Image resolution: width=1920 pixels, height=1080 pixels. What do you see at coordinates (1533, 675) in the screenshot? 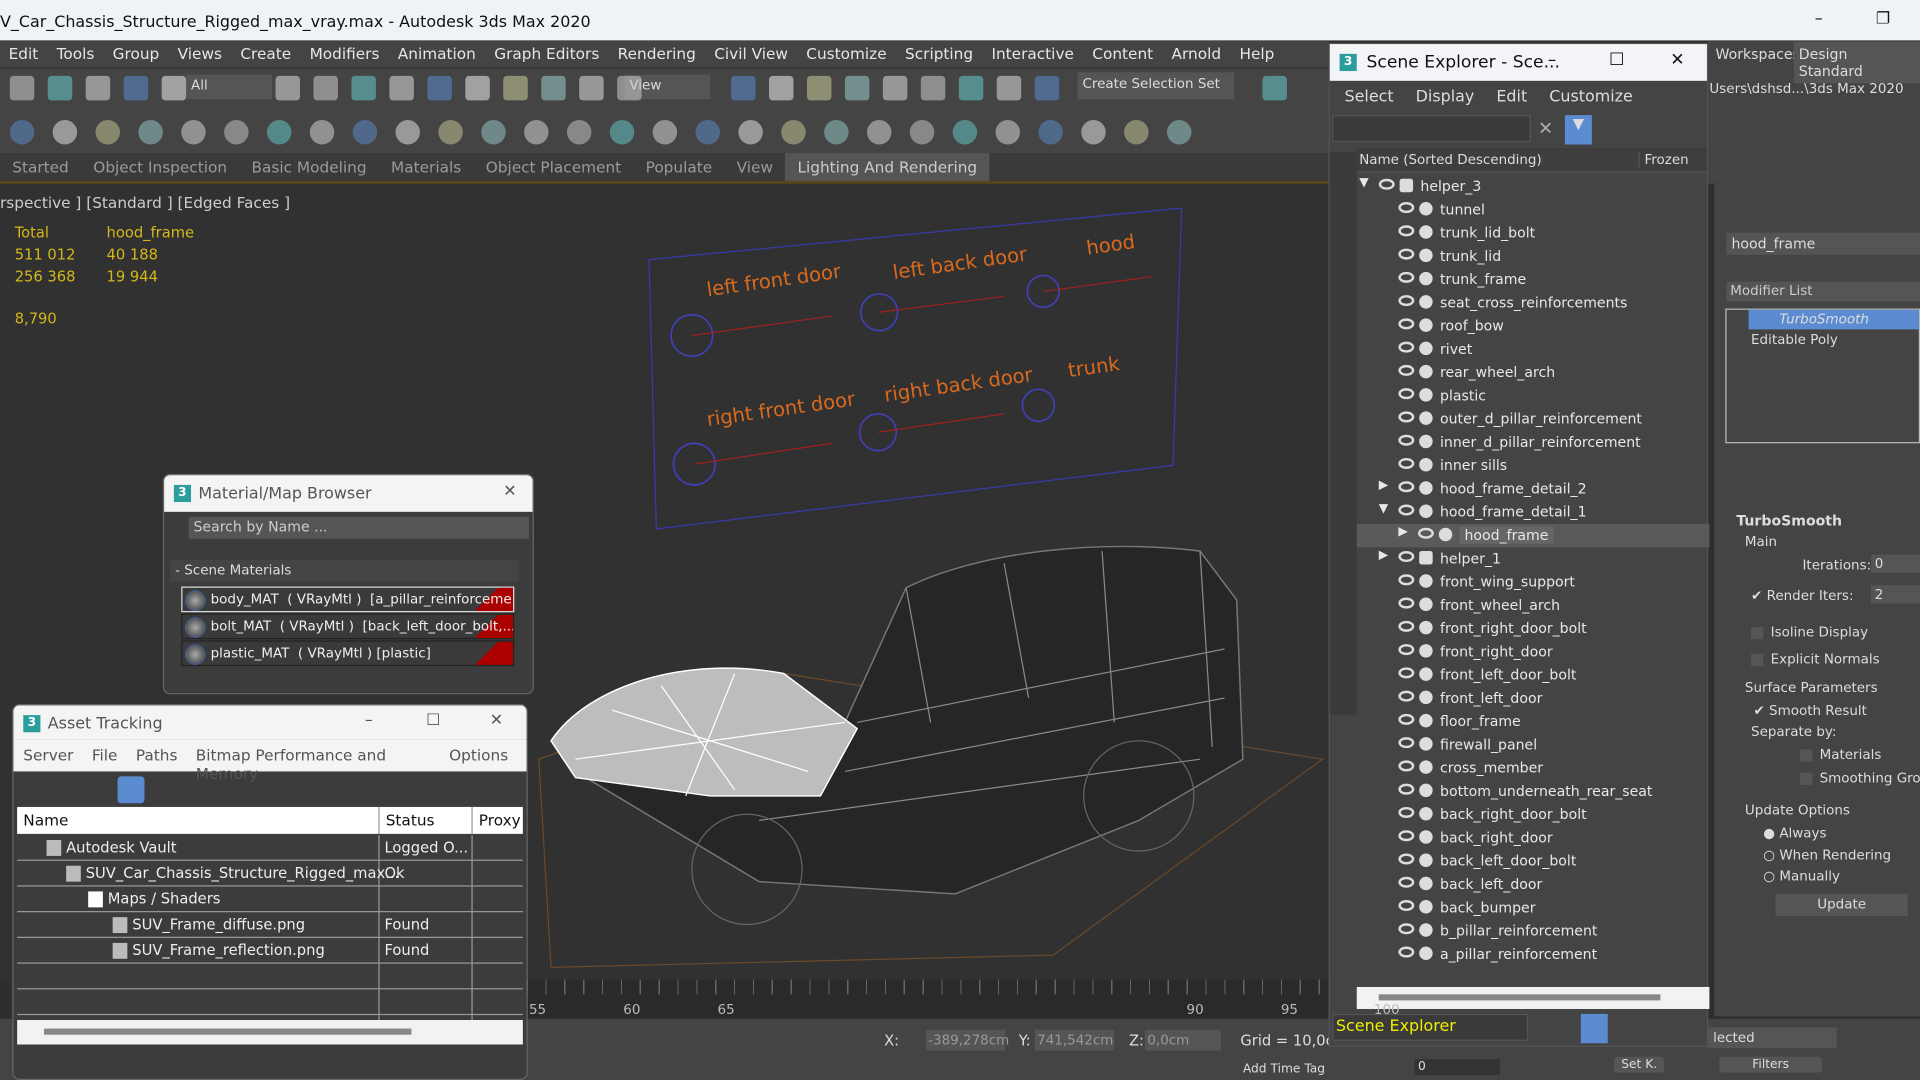
I see `scene-item-front-left-door-bolt: front_left_door_bolt` at bounding box center [1533, 675].